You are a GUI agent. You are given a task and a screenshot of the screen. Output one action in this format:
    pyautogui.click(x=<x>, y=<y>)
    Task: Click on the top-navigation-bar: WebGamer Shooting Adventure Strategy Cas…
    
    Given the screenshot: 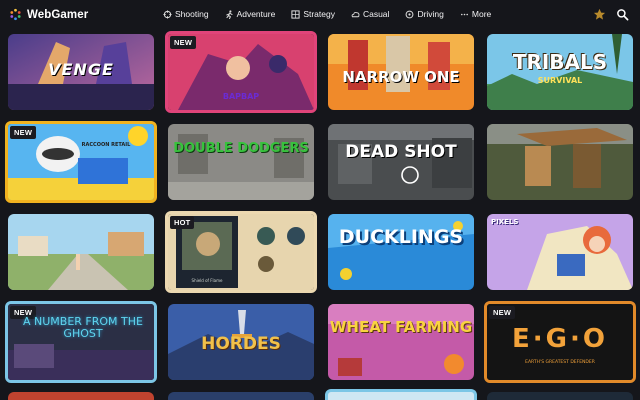 What is the action you would take?
    pyautogui.click(x=320, y=15)
    